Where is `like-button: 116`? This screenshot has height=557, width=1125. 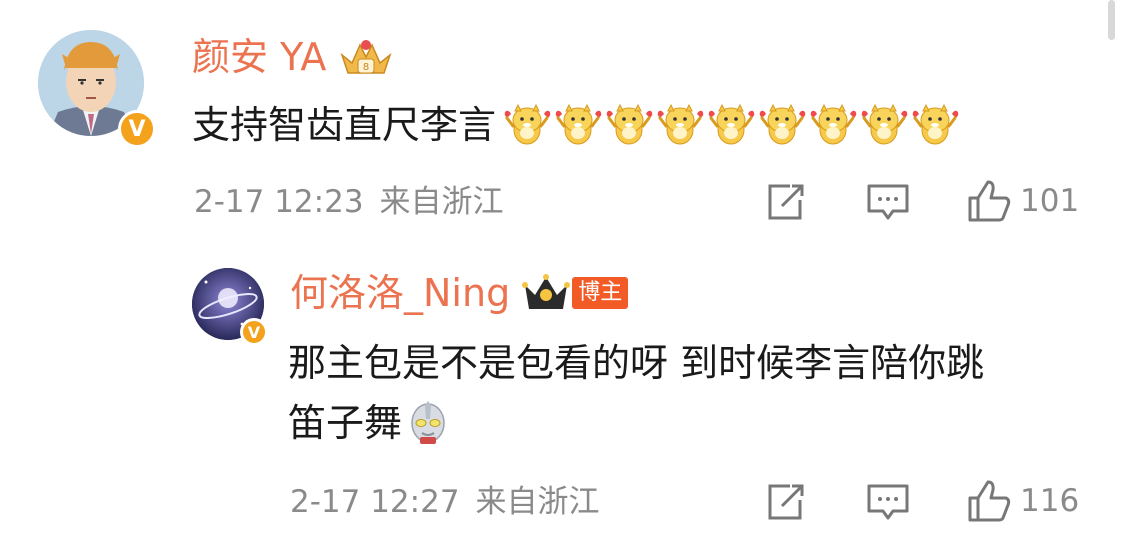
like-button: 116 is located at coordinates (1022, 501).